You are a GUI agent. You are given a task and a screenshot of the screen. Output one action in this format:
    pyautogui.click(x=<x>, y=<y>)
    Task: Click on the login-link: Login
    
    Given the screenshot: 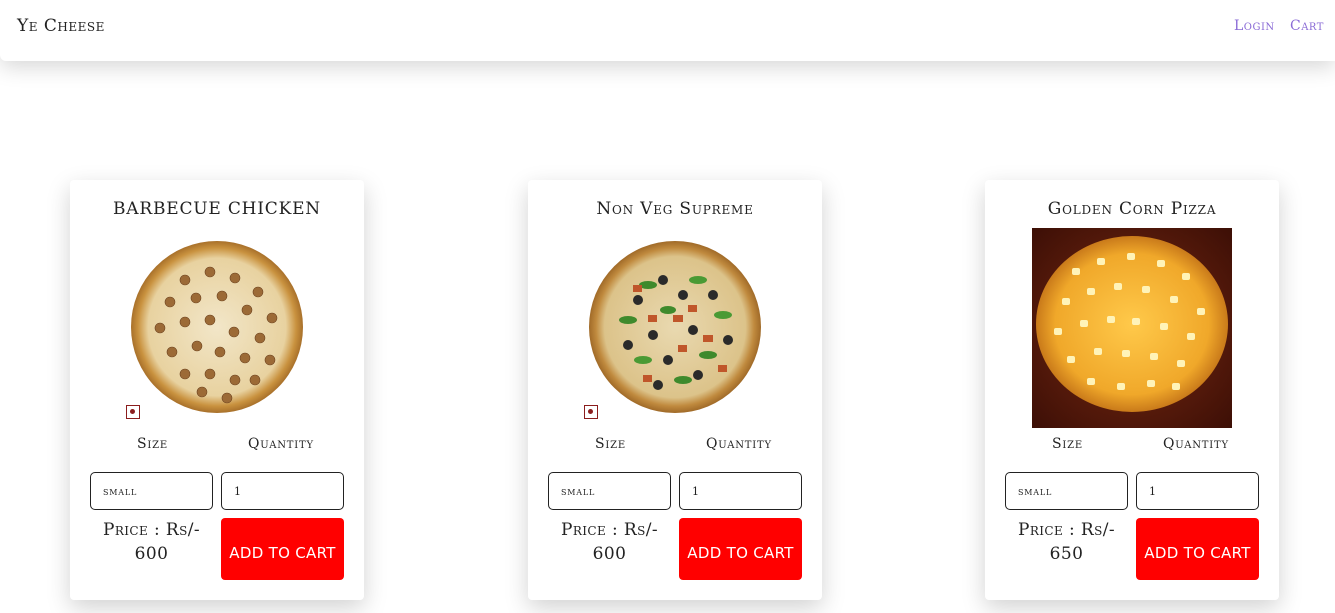 What is the action you would take?
    pyautogui.click(x=1254, y=26)
    